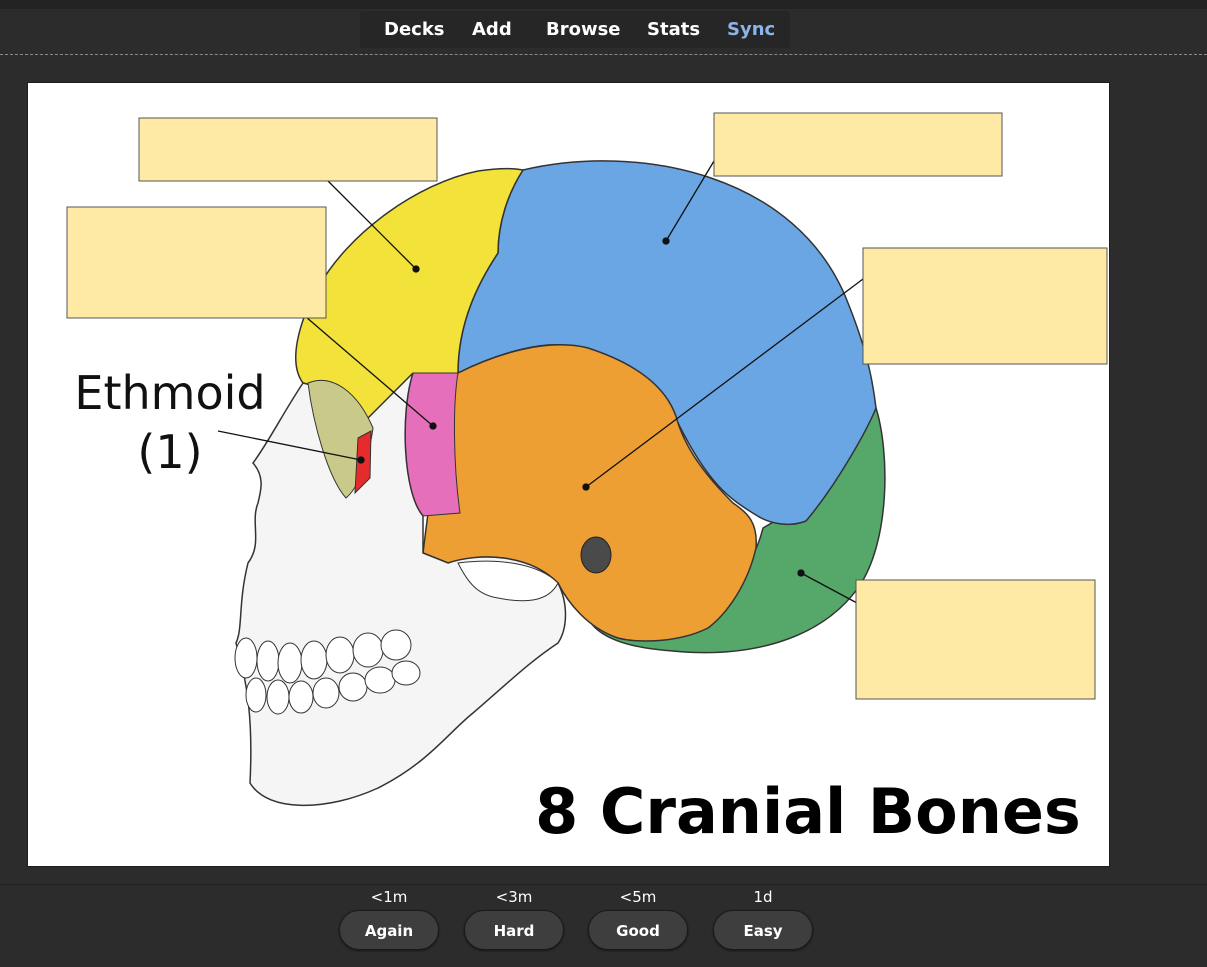  What do you see at coordinates (389, 897) in the screenshot?
I see `again-interval: <1m` at bounding box center [389, 897].